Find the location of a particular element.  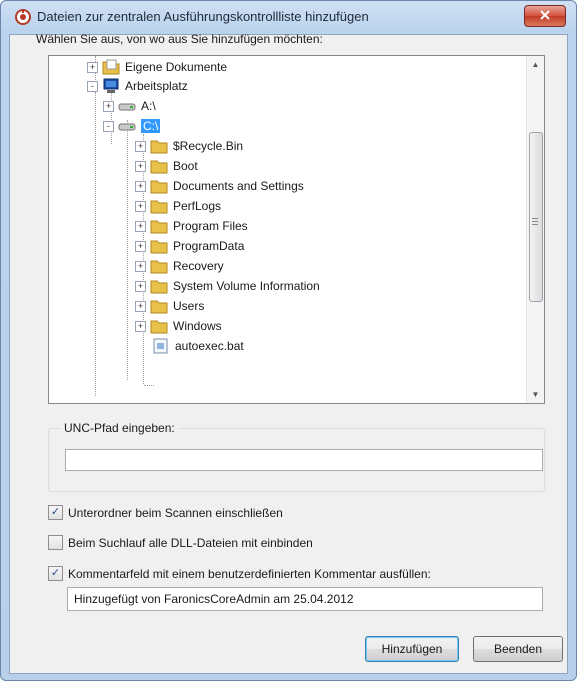

tree-item-program-files: + Program Files is located at coordinates (191, 226).